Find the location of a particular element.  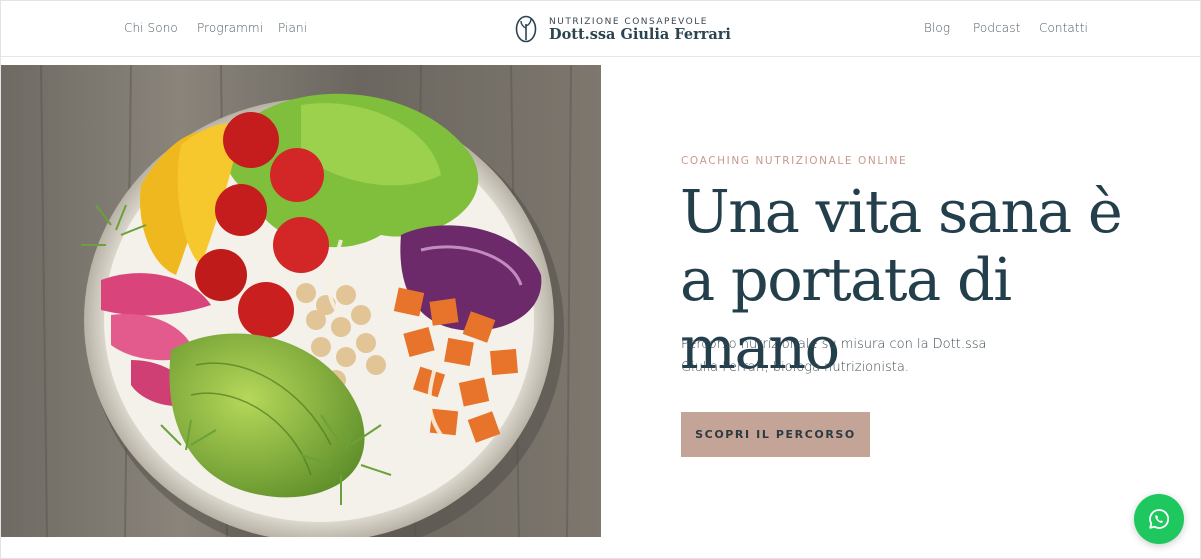

hero-eyebrow: COACHING NUTRIZIONALE ONLINE is located at coordinates (794, 161).